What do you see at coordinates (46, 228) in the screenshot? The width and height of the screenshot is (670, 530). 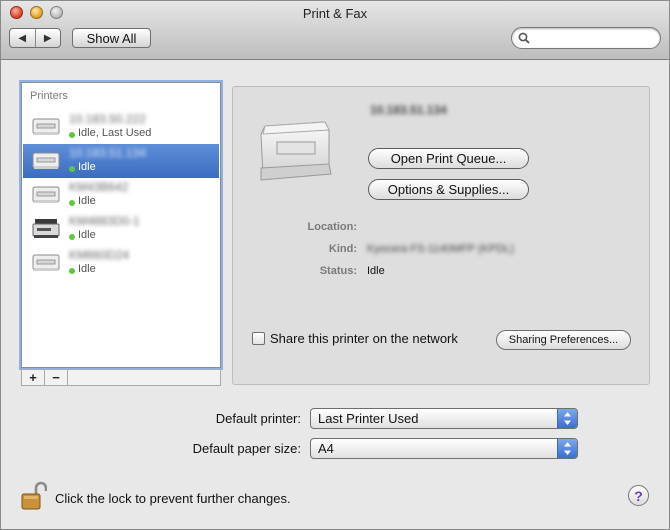 I see `mfp-printer-icon` at bounding box center [46, 228].